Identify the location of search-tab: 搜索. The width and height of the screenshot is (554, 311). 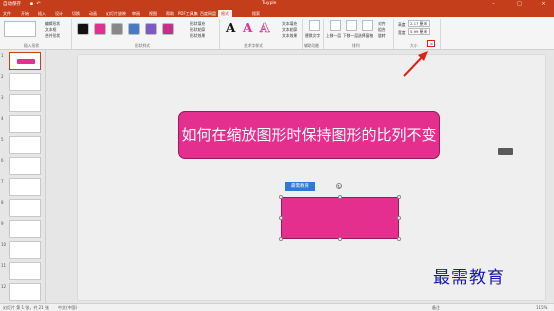
(256, 13).